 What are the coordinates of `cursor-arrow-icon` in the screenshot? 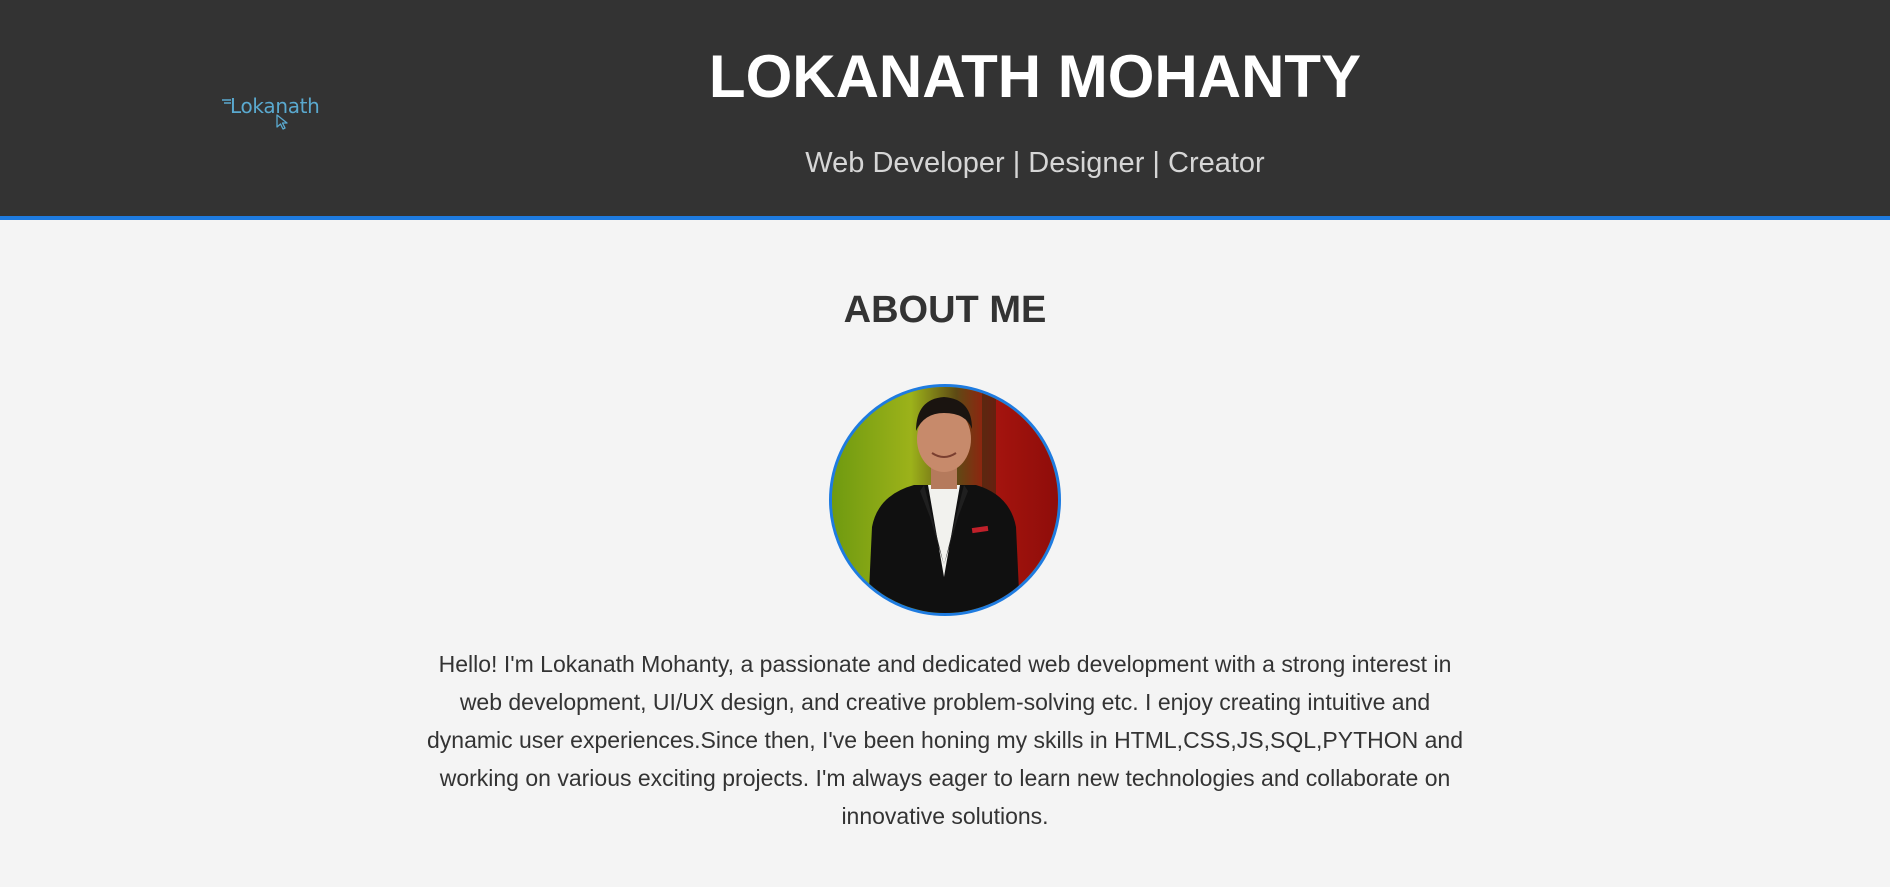 It's located at (282, 122).